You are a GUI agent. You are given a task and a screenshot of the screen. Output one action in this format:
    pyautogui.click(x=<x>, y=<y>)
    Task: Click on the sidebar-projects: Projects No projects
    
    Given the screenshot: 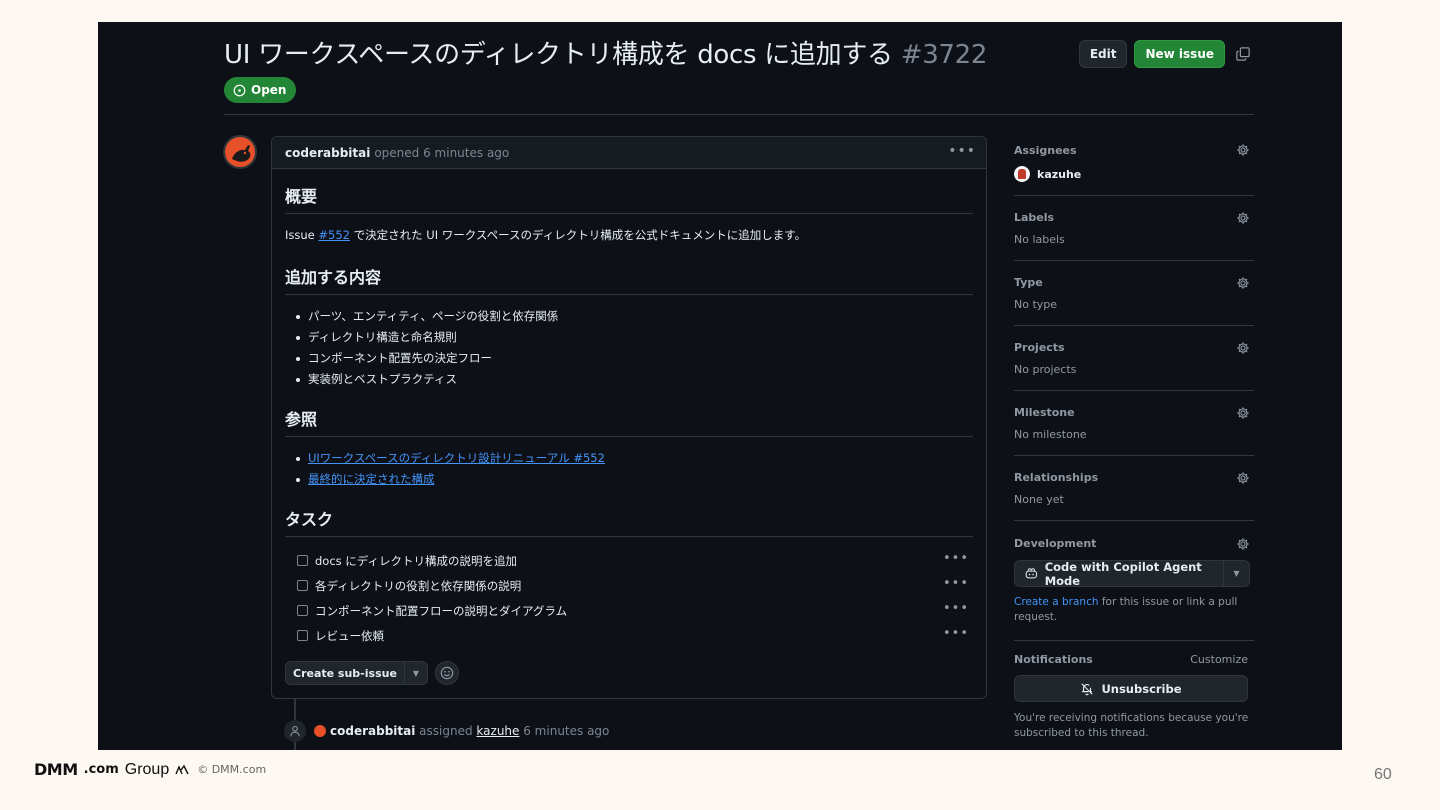 What is the action you would take?
    pyautogui.click(x=1134, y=358)
    